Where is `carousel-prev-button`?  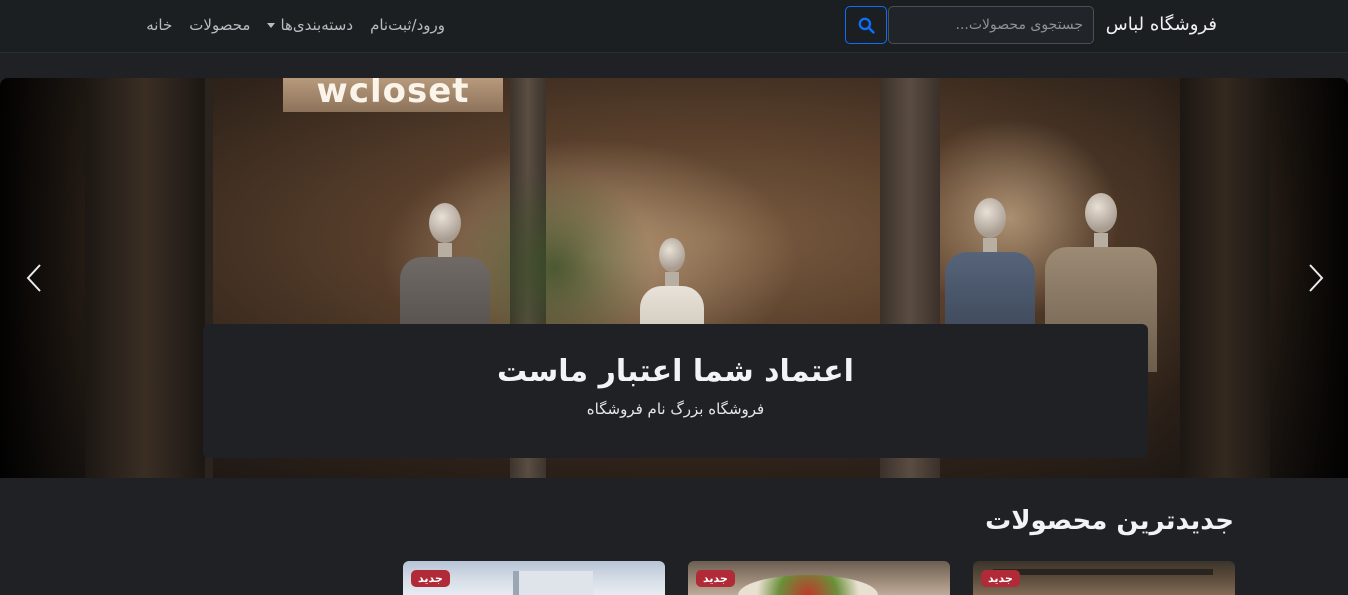 carousel-prev-button is located at coordinates (34, 278).